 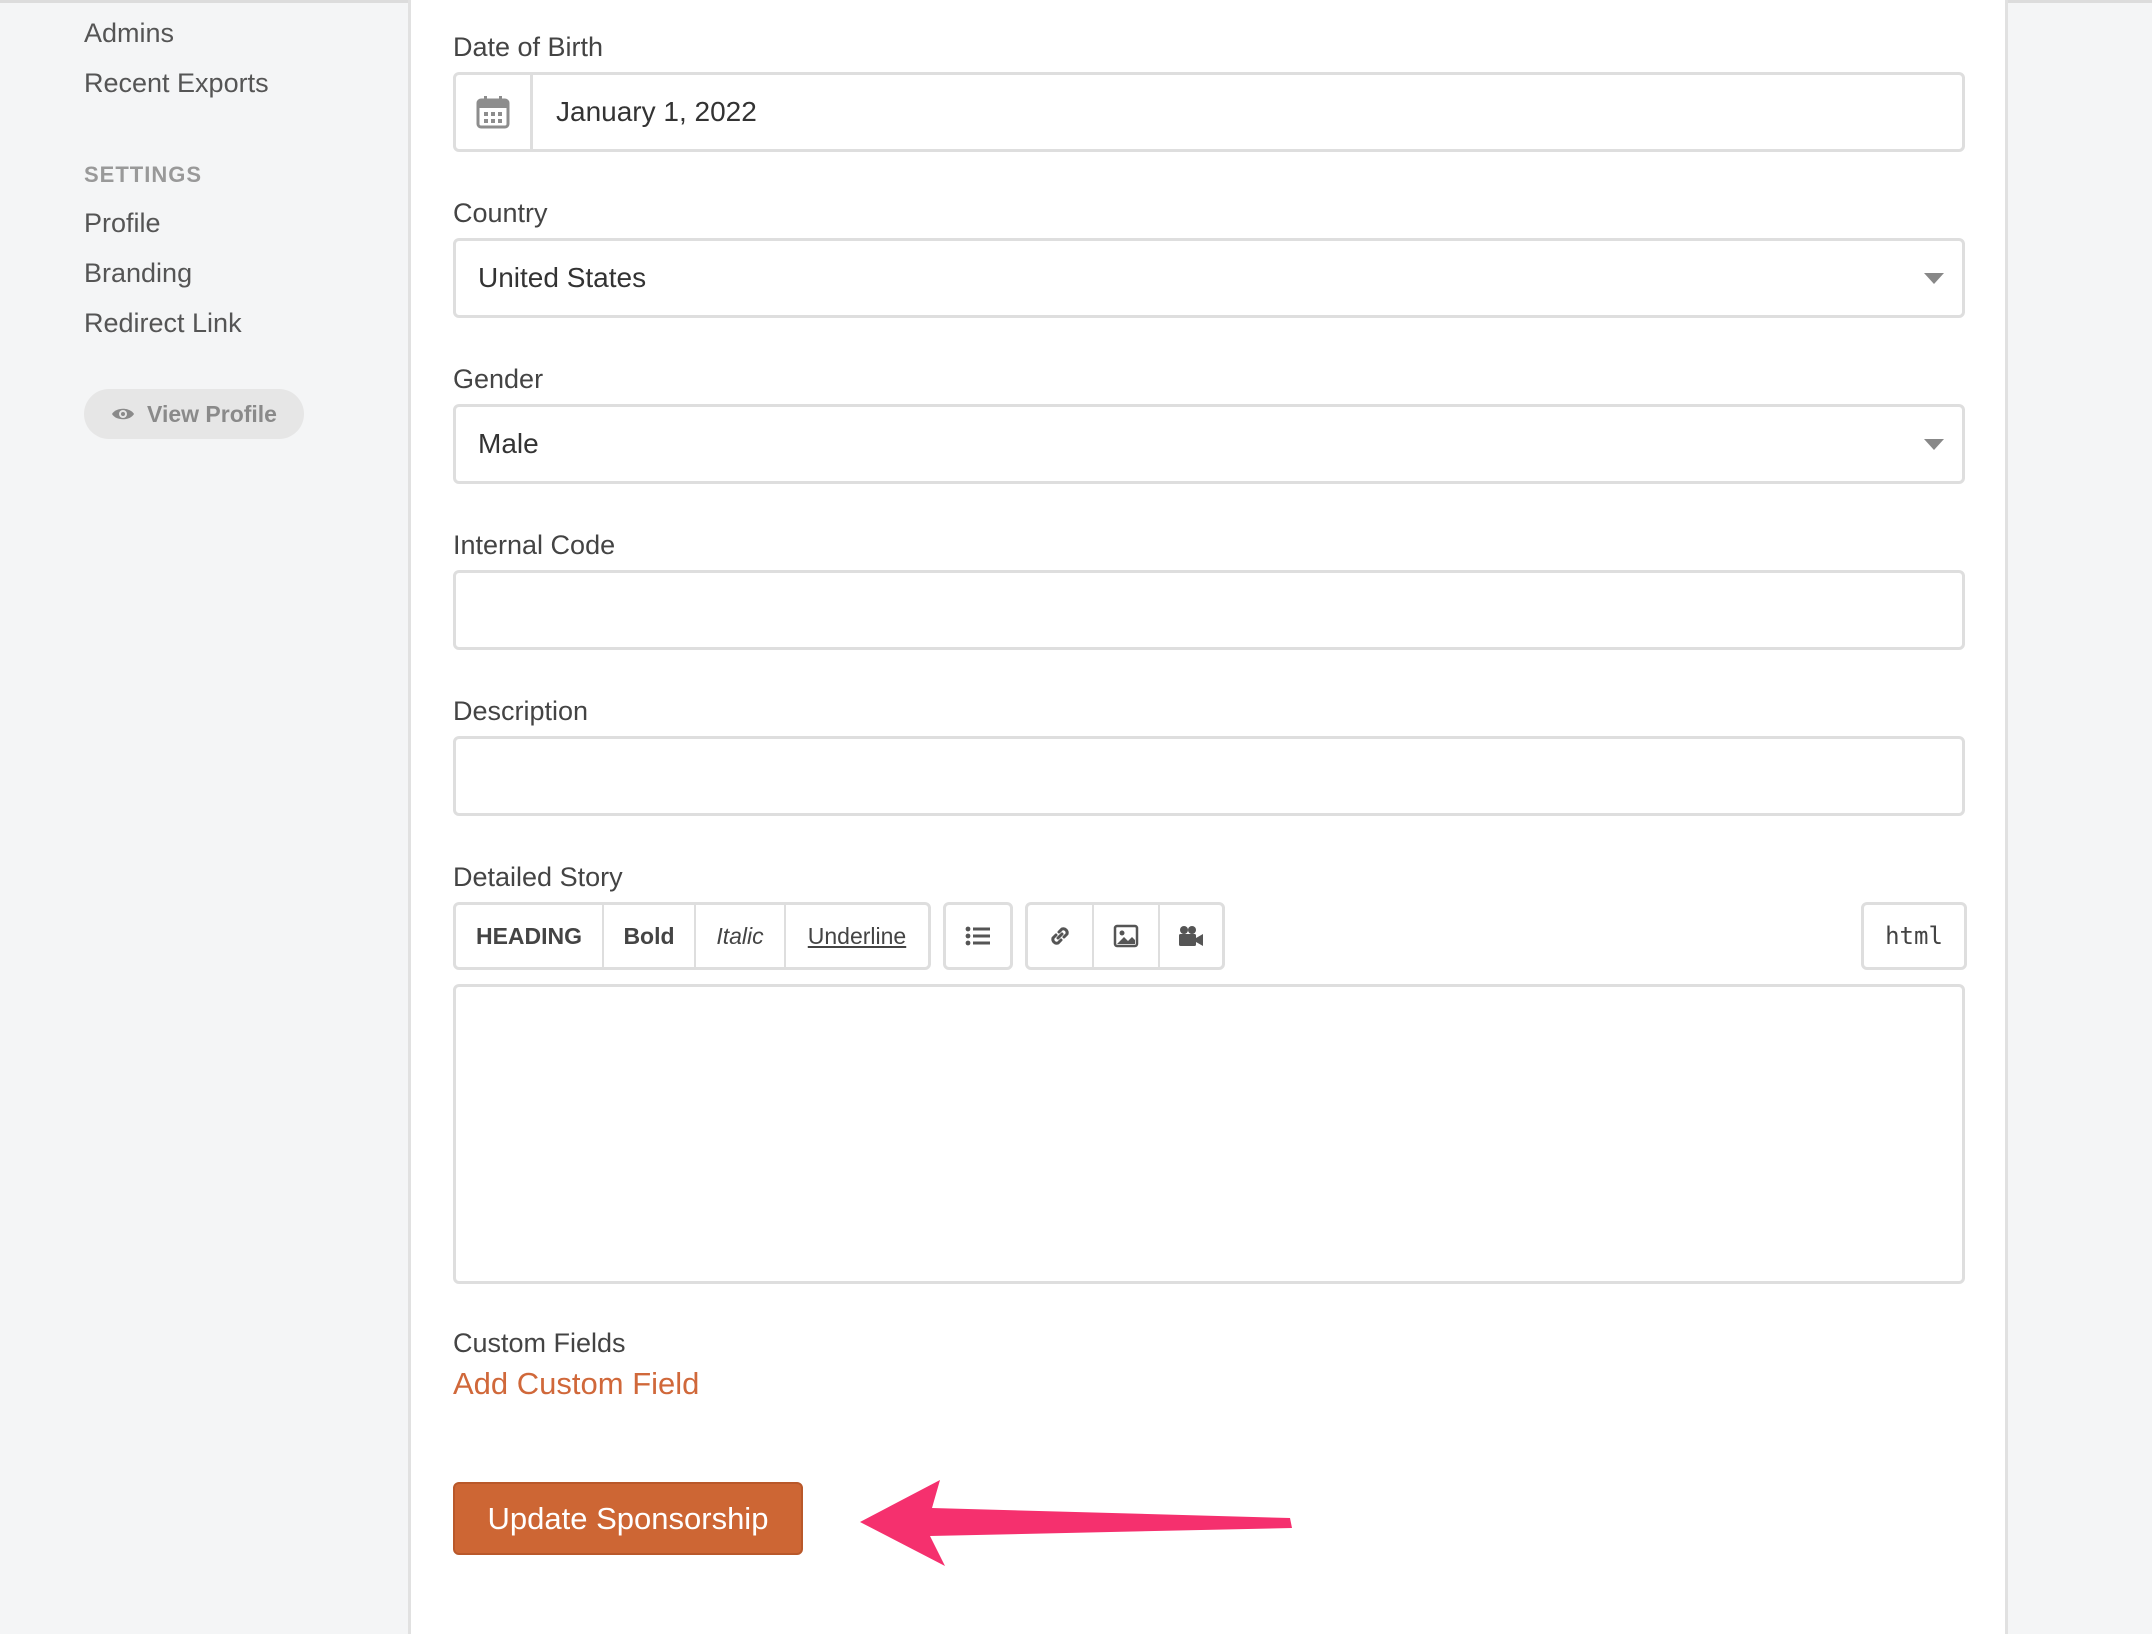 What do you see at coordinates (123, 414) in the screenshot?
I see `eye-icon` at bounding box center [123, 414].